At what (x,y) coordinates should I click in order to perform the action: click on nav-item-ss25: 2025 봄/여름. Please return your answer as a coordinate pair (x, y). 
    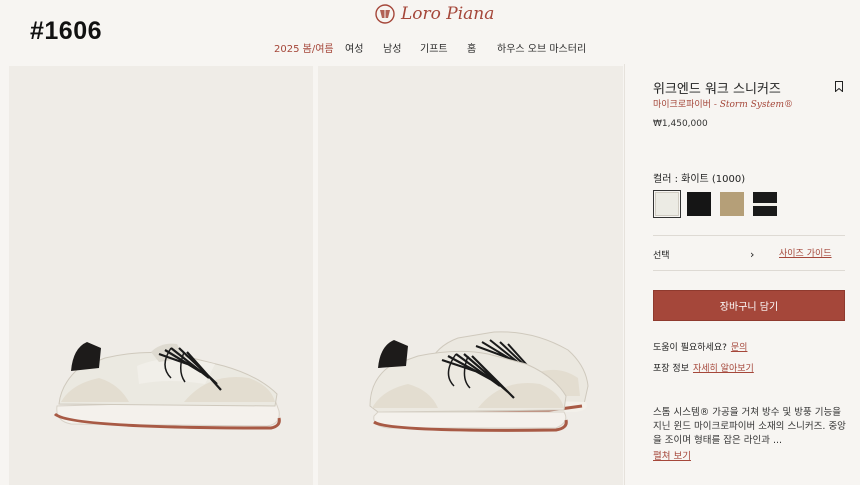
    Looking at the image, I should click on (304, 47).